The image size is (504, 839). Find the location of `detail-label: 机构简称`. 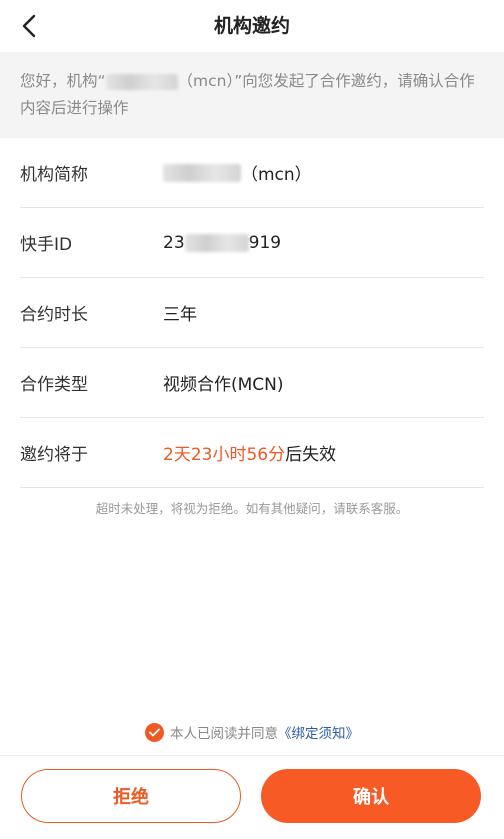

detail-label: 机构简称 is located at coordinates (54, 175).